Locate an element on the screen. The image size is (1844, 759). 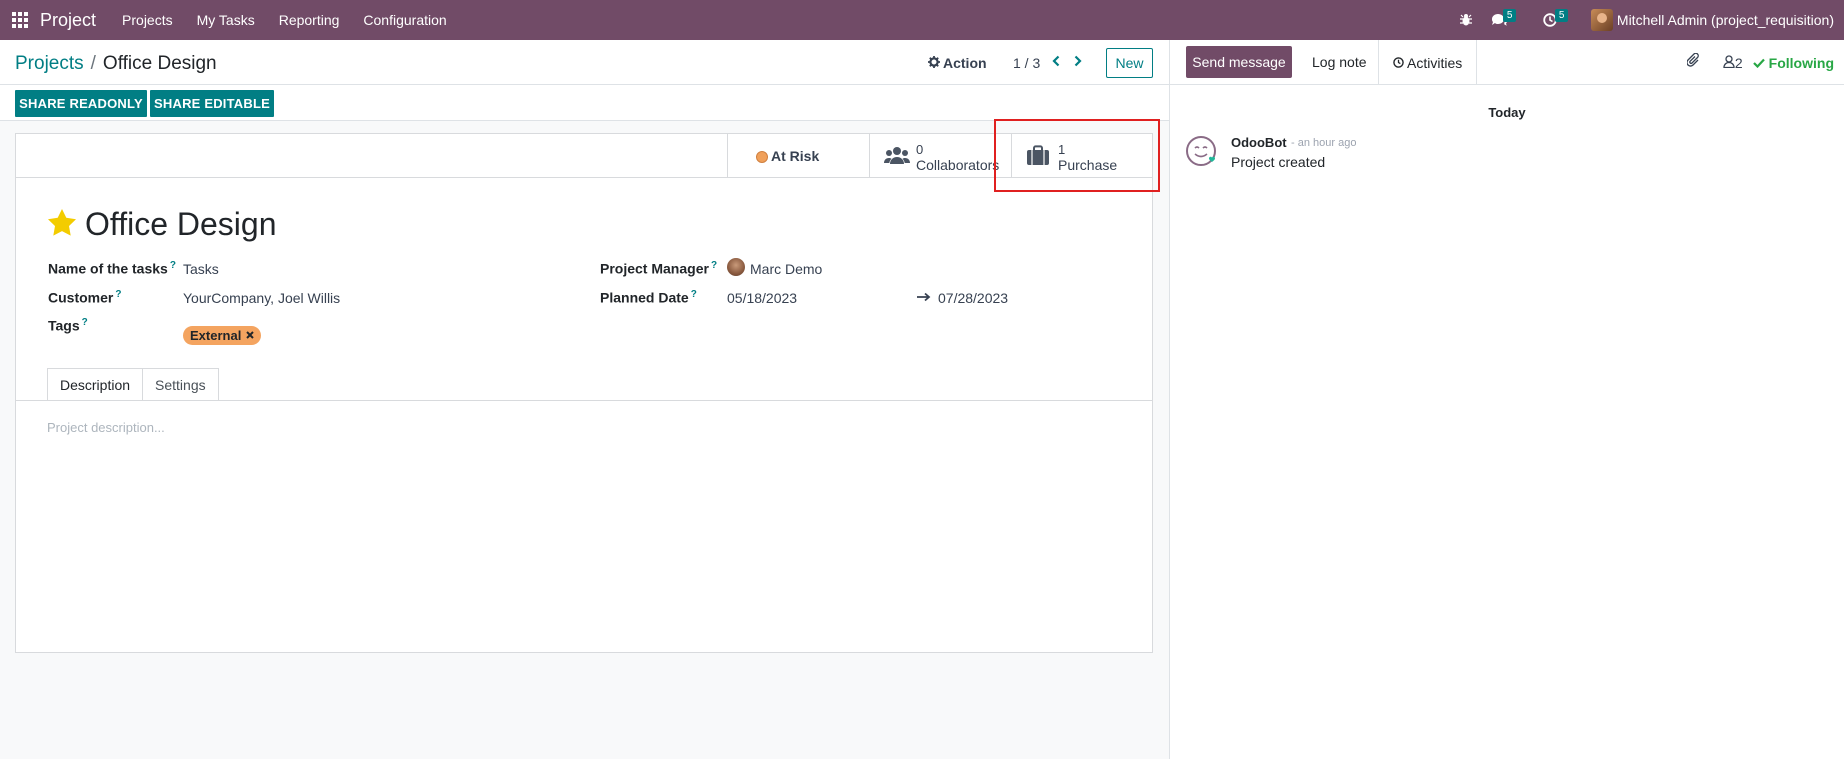
systray: 5 5 Mitchell Admin (project_requisition) is located at coordinates (1647, 20).